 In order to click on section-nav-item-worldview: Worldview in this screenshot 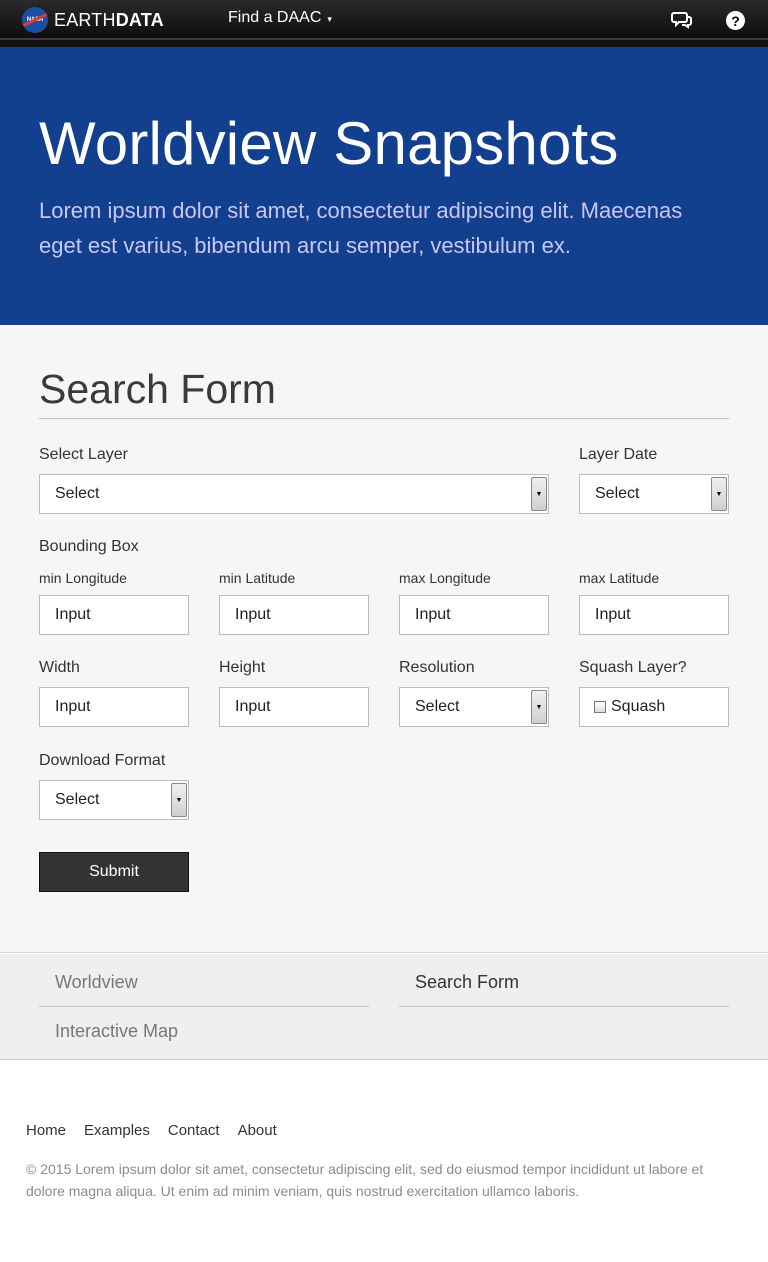, I will do `click(204, 982)`.